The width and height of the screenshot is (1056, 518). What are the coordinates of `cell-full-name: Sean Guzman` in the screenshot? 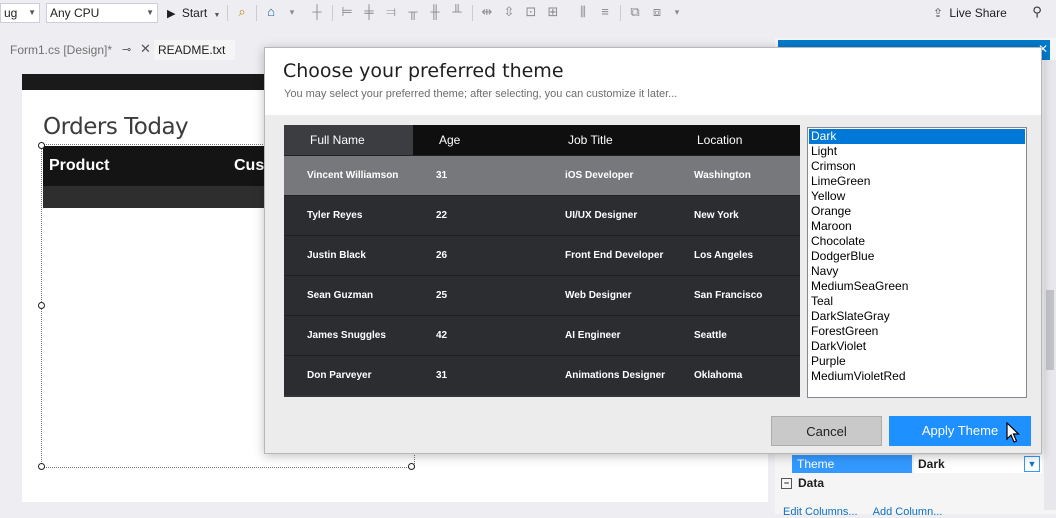 It's located at (340, 295).